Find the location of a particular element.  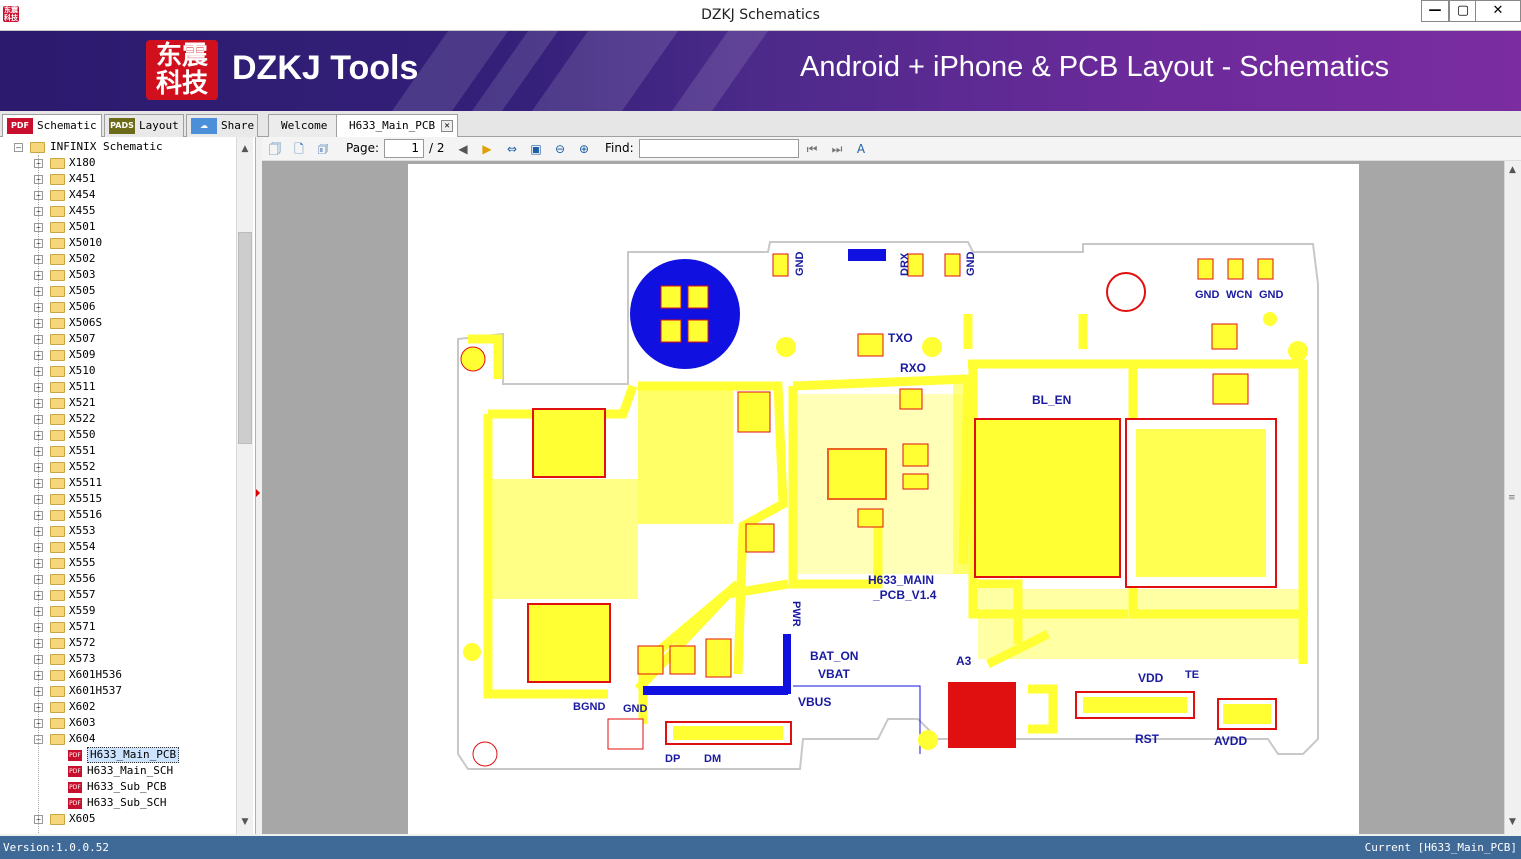

tree-folder-x559: + X559 is located at coordinates (118, 611).